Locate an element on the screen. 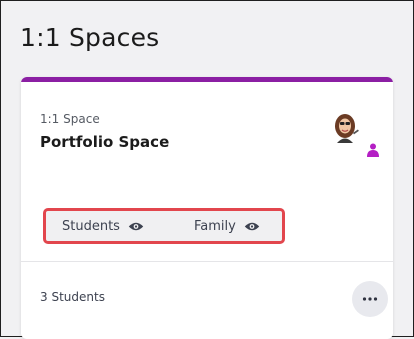 This screenshot has width=414, height=339. person-icon is located at coordinates (373, 150).